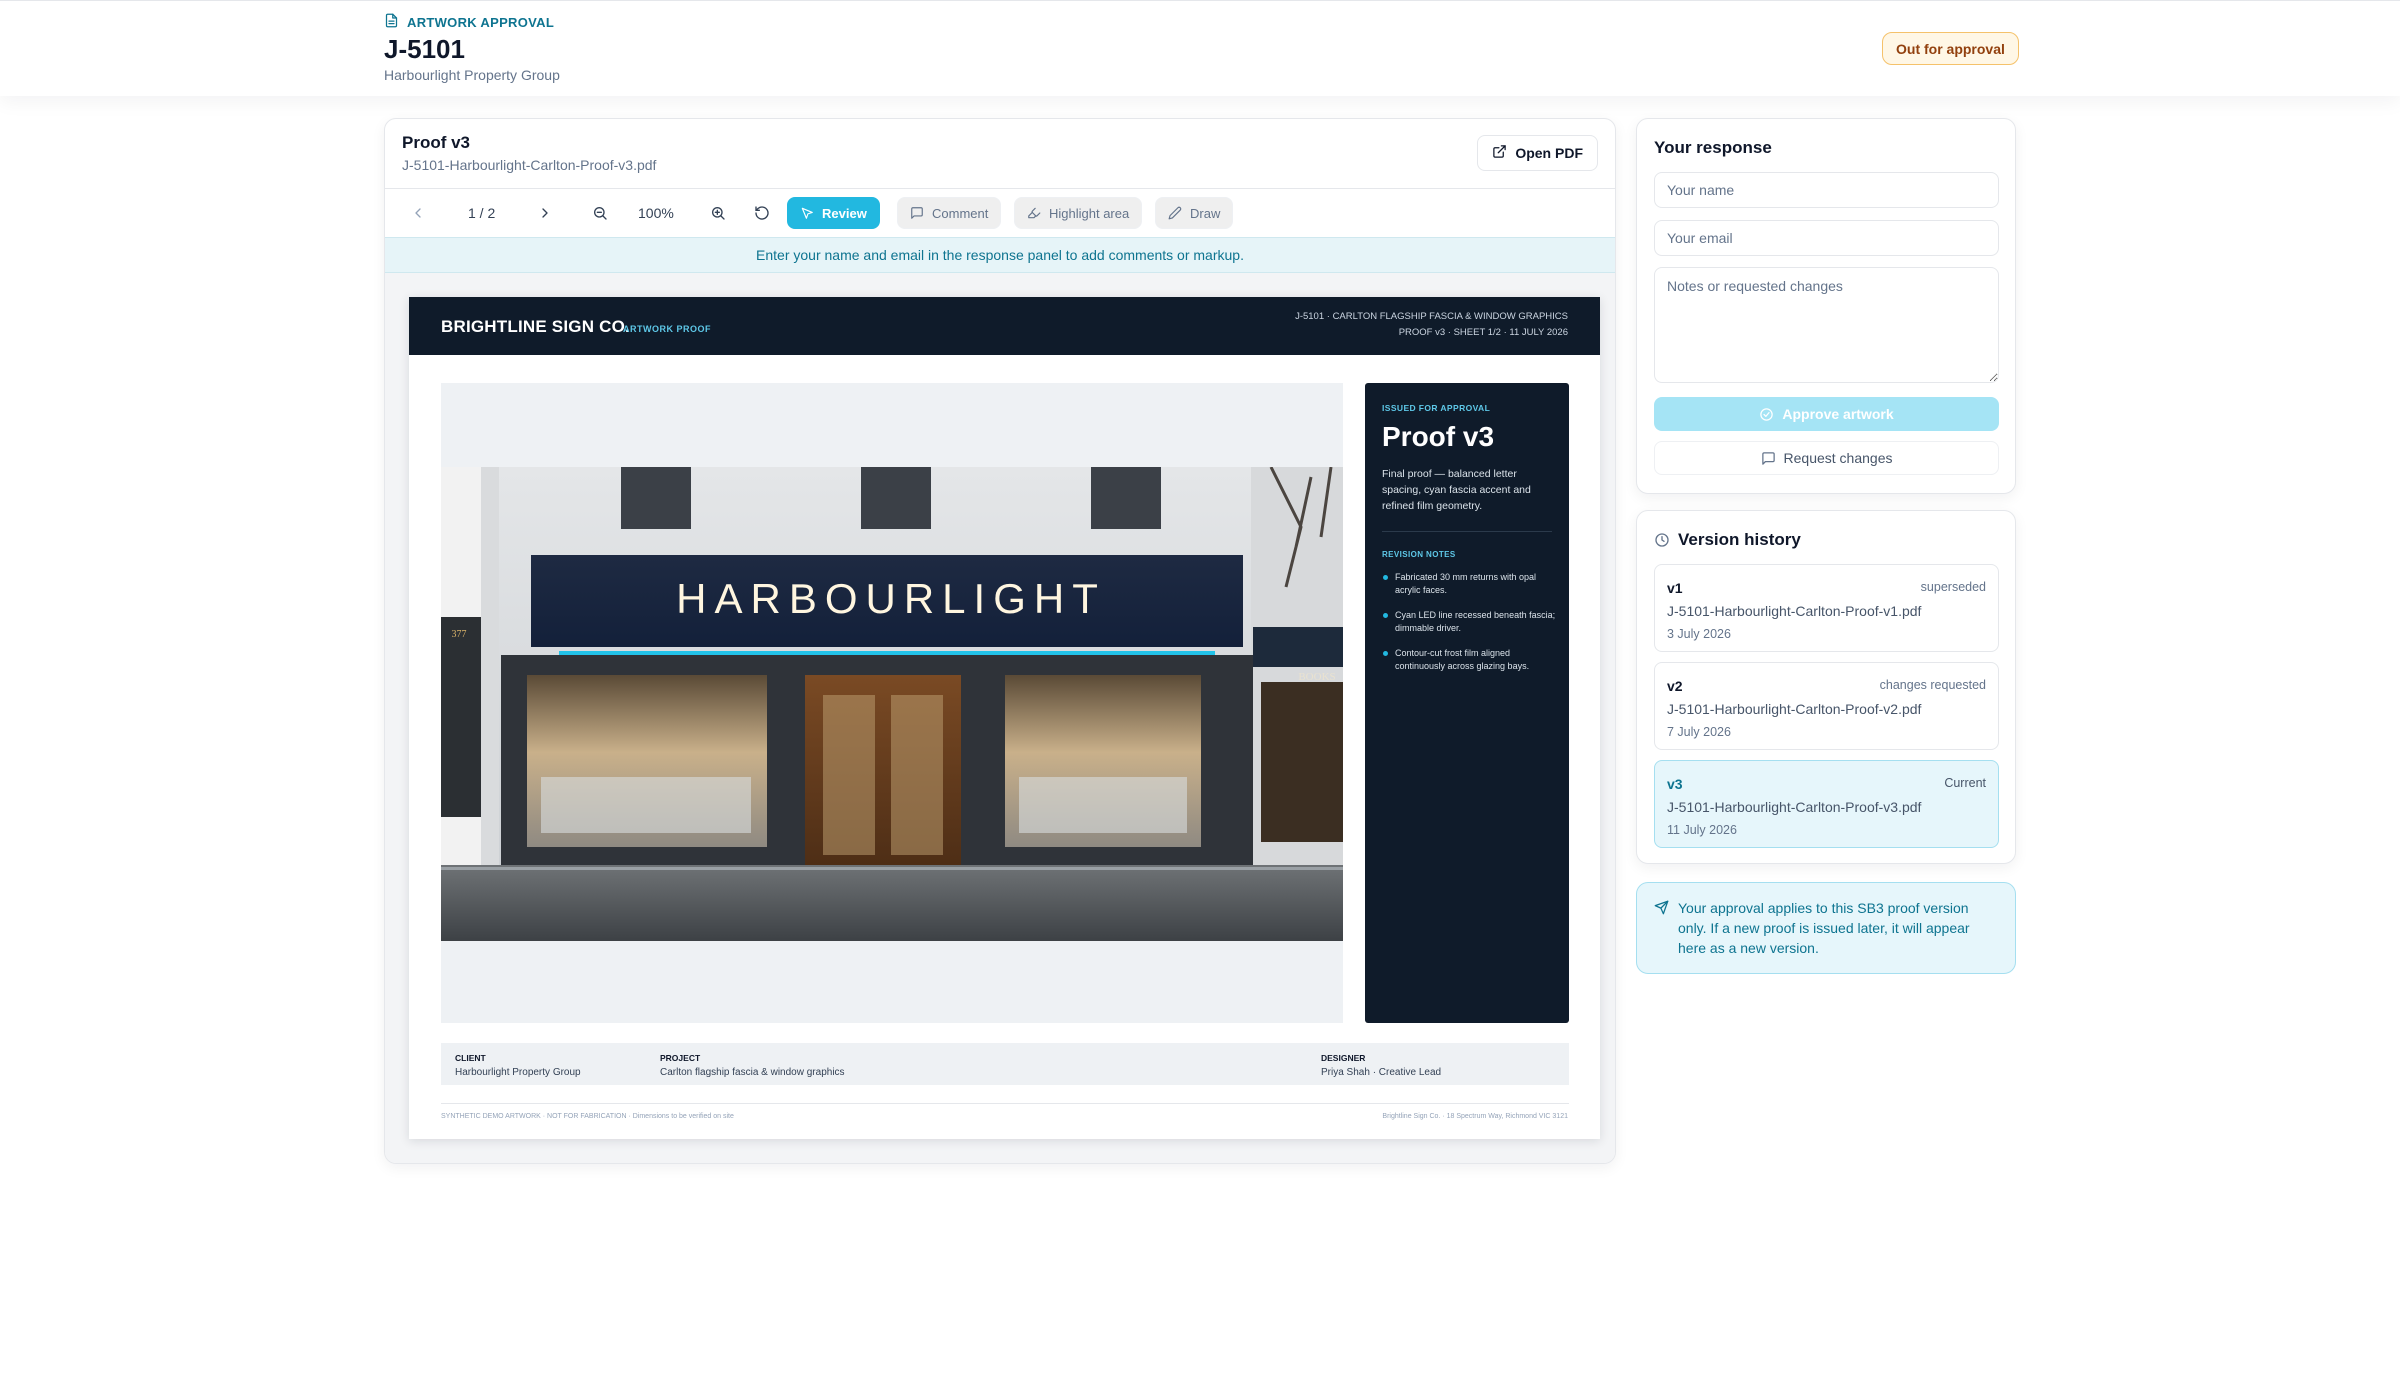  What do you see at coordinates (1838, 414) in the screenshot?
I see `approve-label: Approve artwork` at bounding box center [1838, 414].